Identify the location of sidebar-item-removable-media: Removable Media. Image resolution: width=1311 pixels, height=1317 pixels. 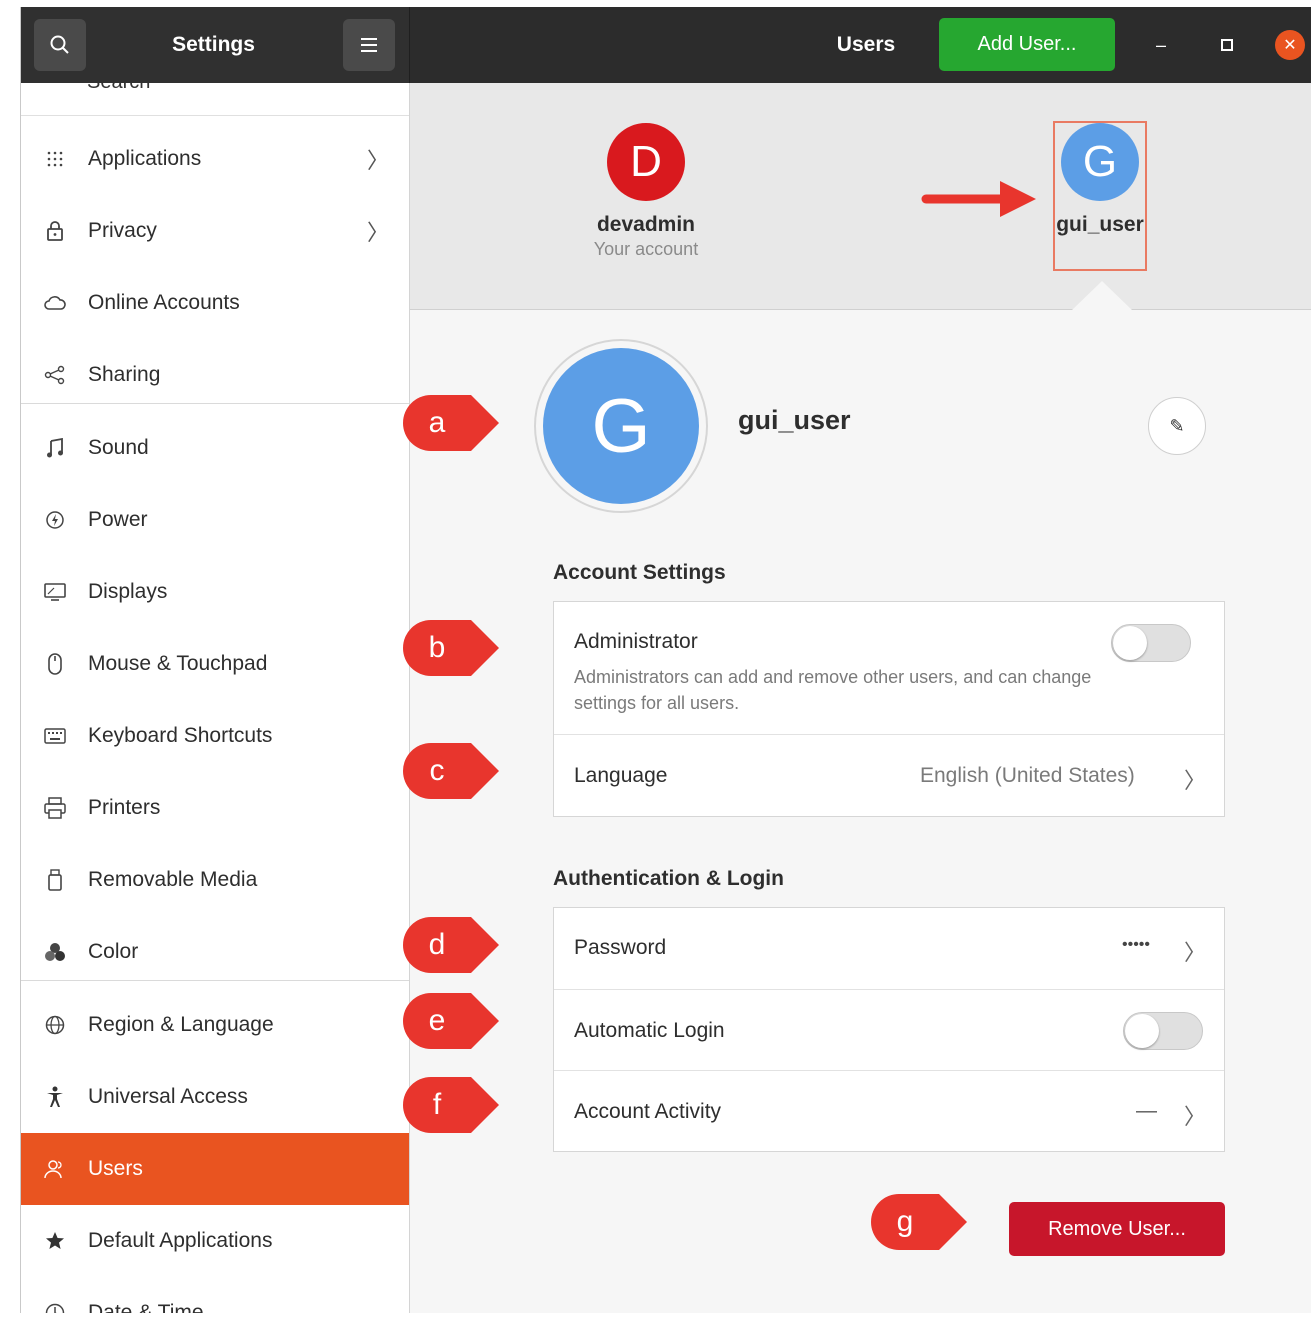
(215, 880).